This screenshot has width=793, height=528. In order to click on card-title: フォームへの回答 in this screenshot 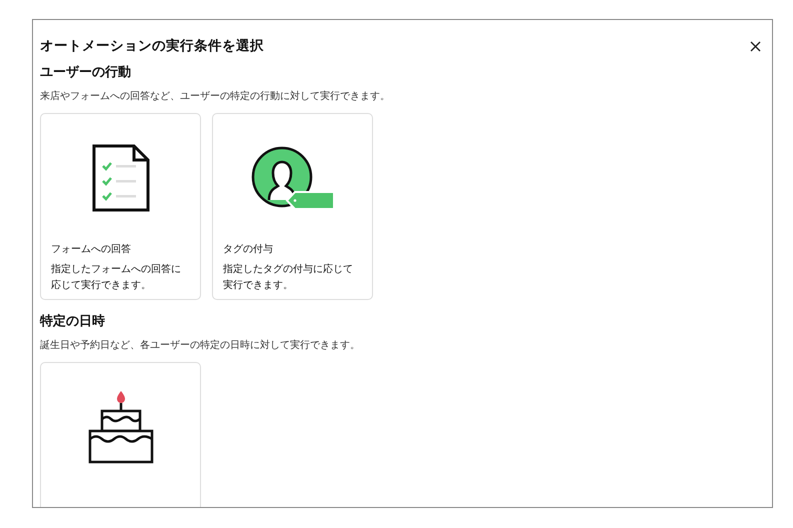, I will do `click(91, 249)`.